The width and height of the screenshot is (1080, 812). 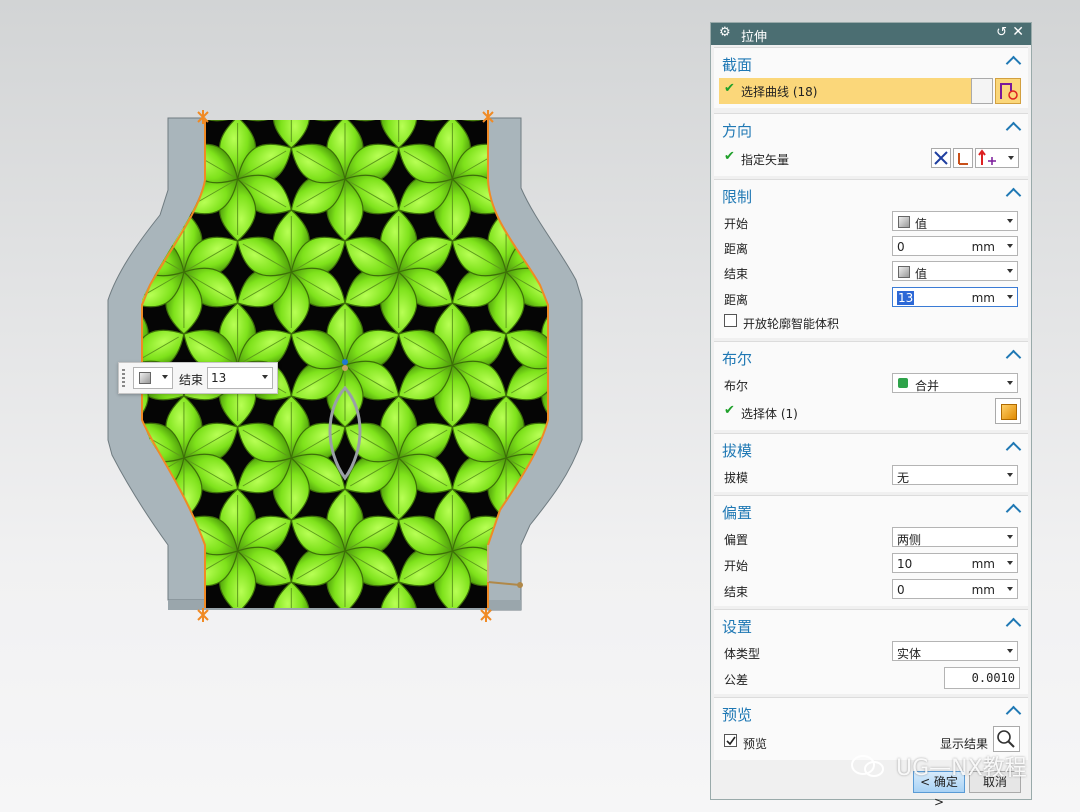 I want to click on boolean-select: 合并, so click(x=955, y=383).